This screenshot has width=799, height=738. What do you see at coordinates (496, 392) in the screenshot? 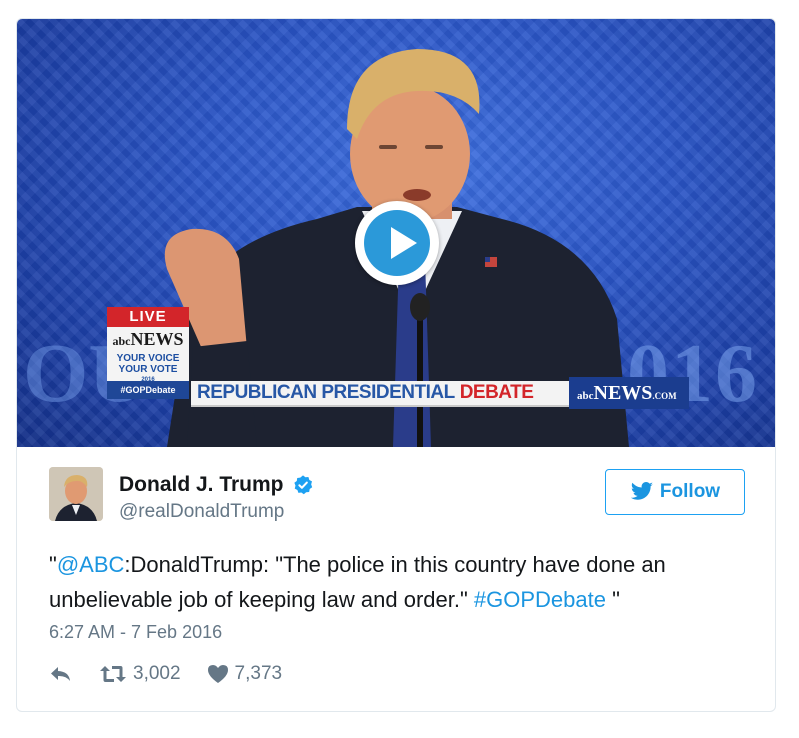
I see `banner-title-highlight: DEBATE` at bounding box center [496, 392].